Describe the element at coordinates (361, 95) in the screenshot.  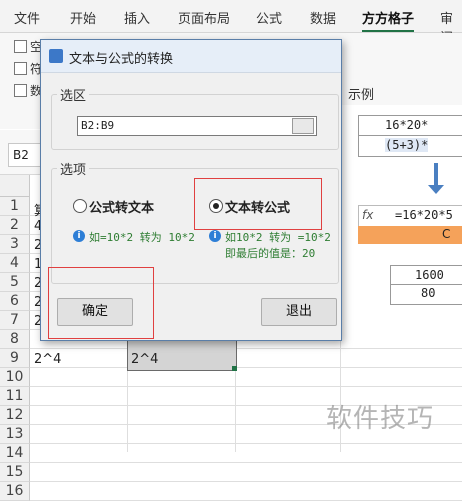
I see `example-label: 示例` at that location.